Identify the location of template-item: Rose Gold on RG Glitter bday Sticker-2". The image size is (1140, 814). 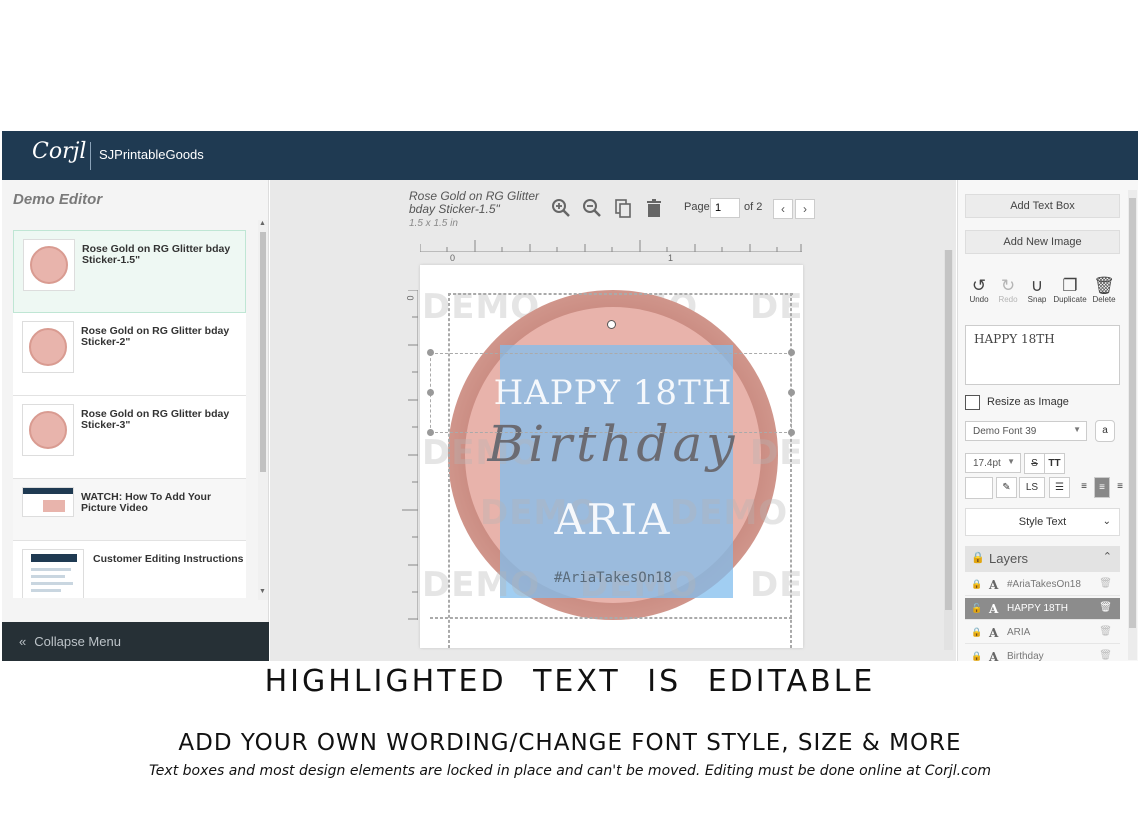
(129, 354).